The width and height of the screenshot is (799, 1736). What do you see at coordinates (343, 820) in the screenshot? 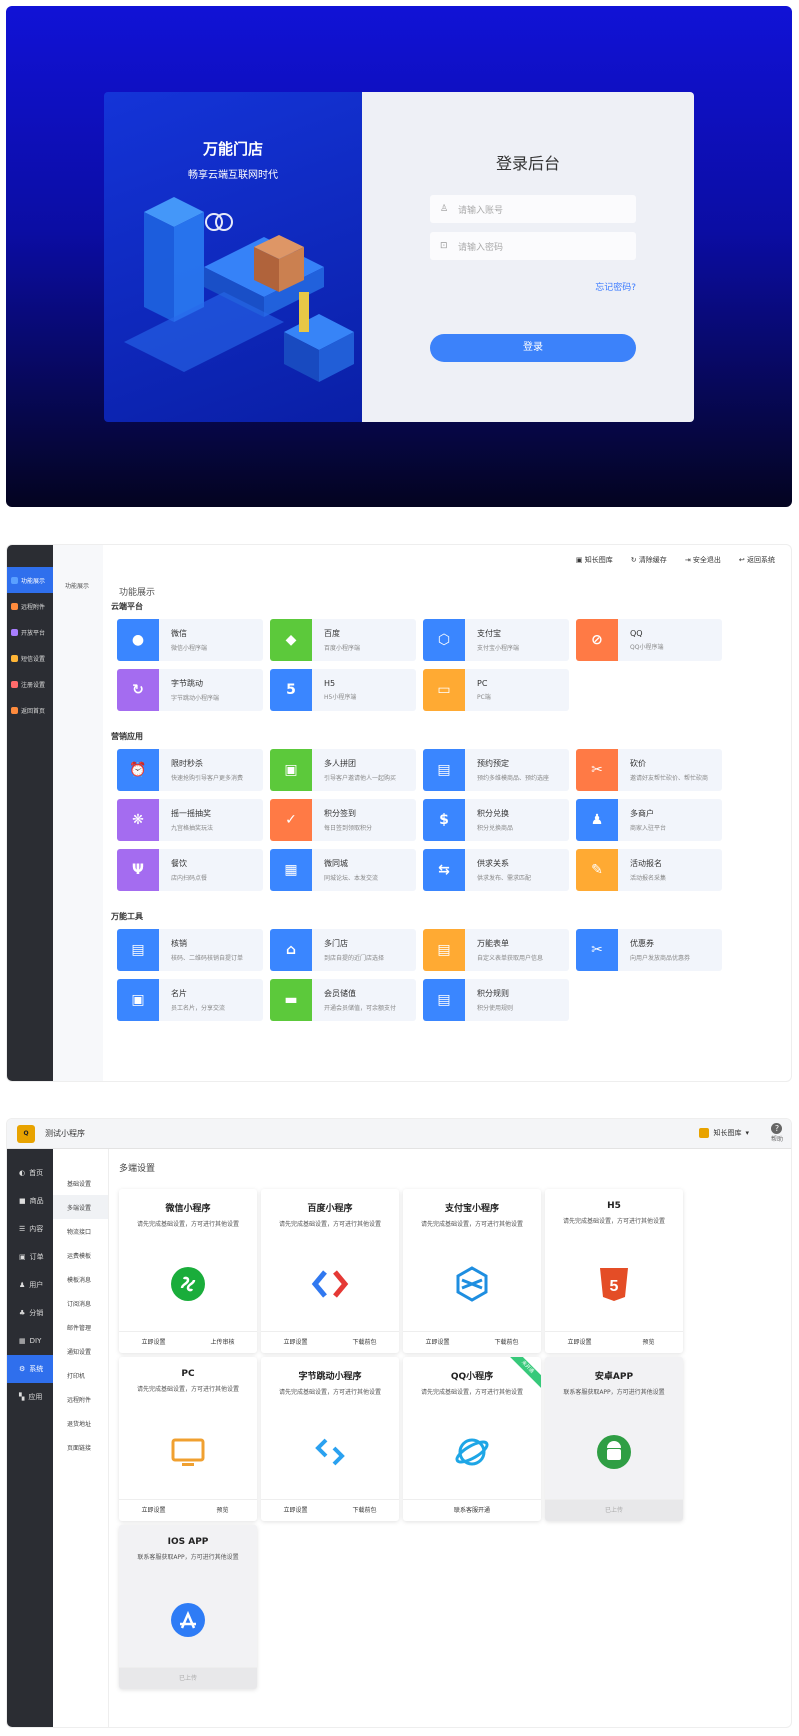
I see `feature-card: ✓ 积分签到 每日签到领取积分` at bounding box center [343, 820].